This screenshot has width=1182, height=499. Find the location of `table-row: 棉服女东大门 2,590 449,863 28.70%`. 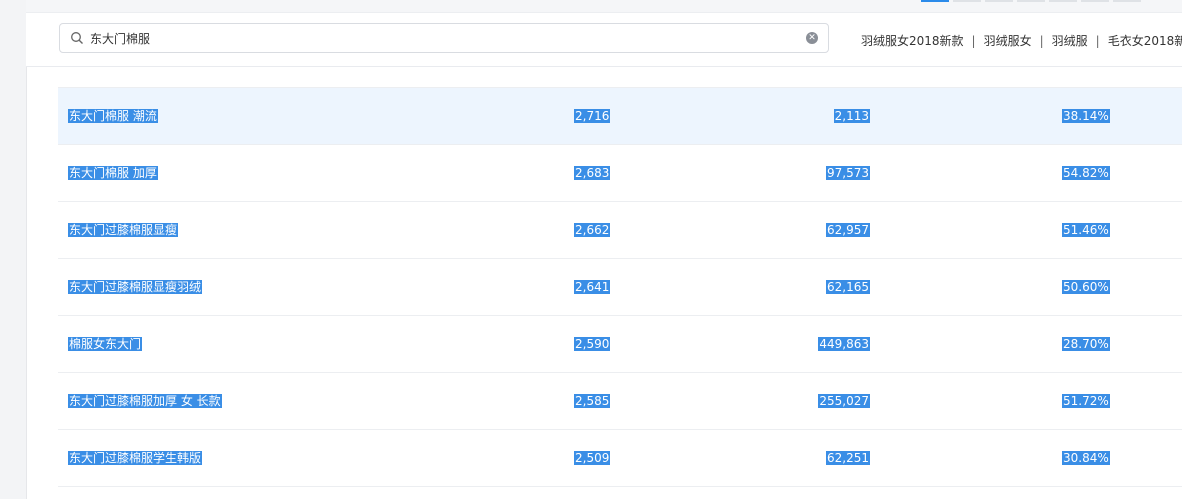

table-row: 棉服女东大门 2,590 449,863 28.70% is located at coordinates (620, 344).